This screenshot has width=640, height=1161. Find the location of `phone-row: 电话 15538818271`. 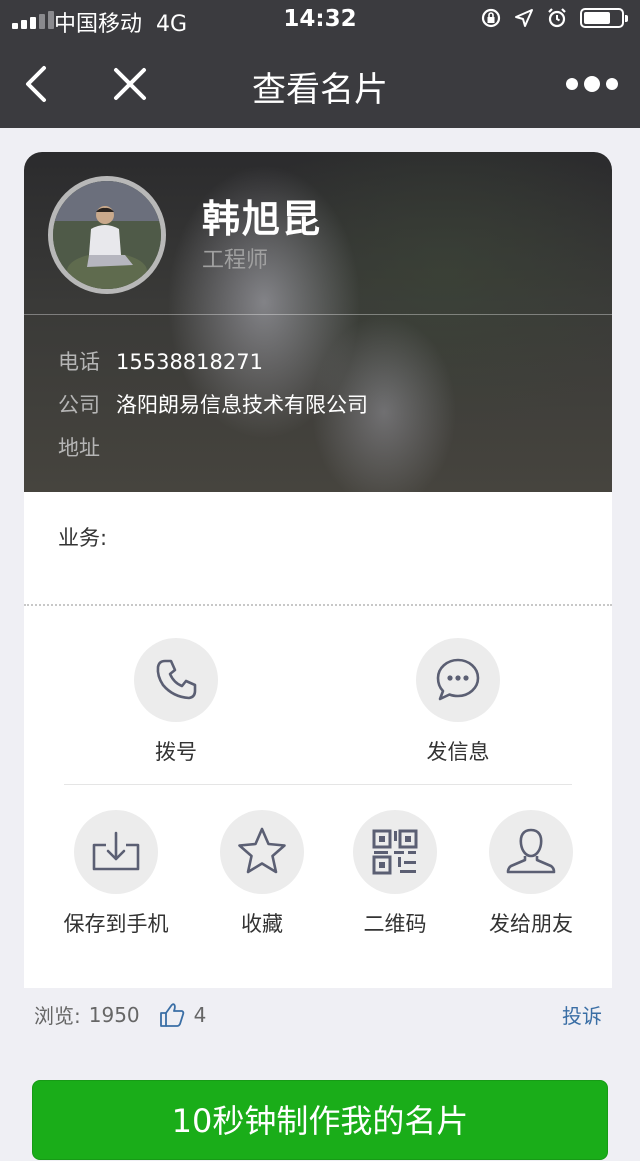

phone-row: 电话 15538818271 is located at coordinates (160, 361).